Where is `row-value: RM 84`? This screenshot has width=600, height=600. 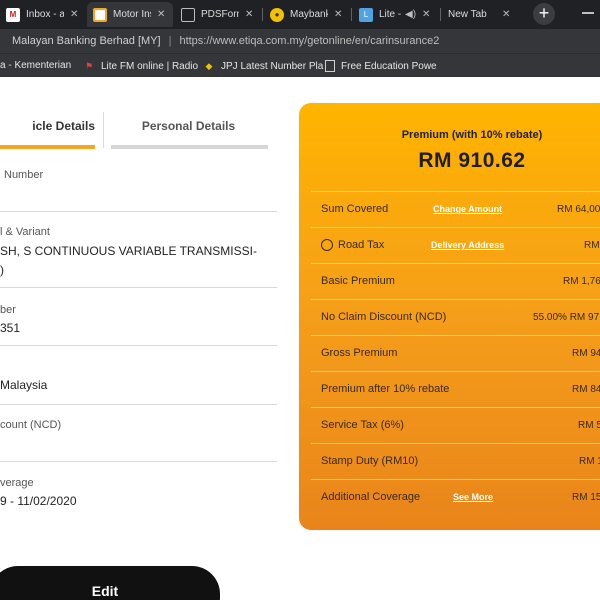 row-value: RM 84 is located at coordinates (586, 389).